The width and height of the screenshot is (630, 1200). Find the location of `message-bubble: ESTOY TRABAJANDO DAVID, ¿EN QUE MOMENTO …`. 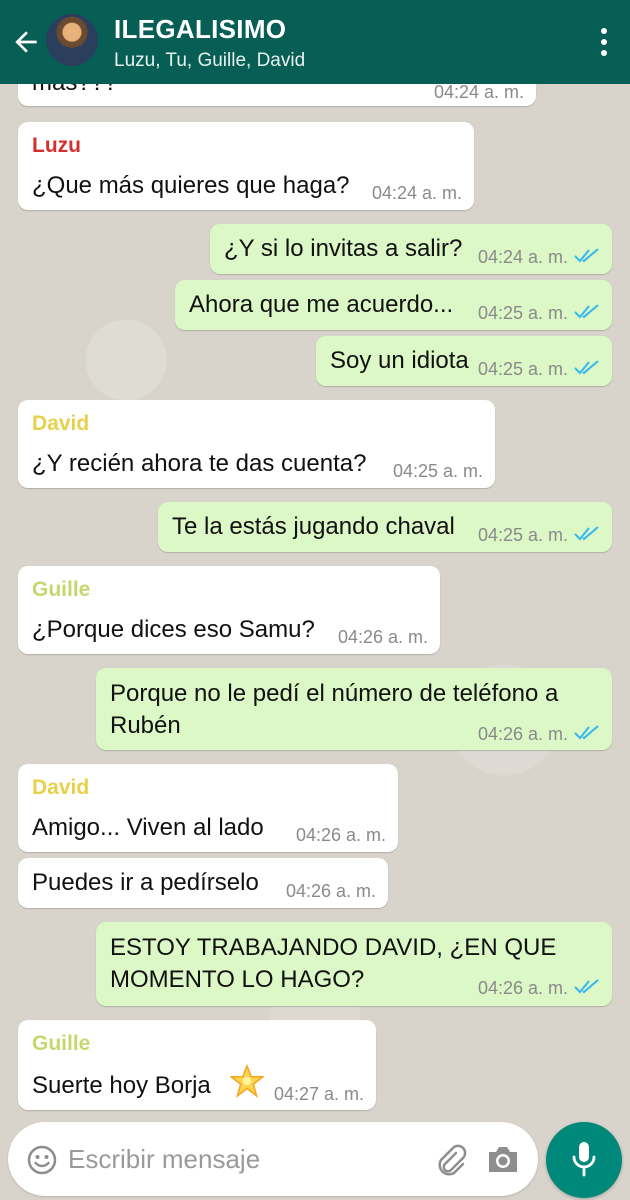

message-bubble: ESTOY TRABAJANDO DAVID, ¿EN QUE MOMENTO … is located at coordinates (354, 964).